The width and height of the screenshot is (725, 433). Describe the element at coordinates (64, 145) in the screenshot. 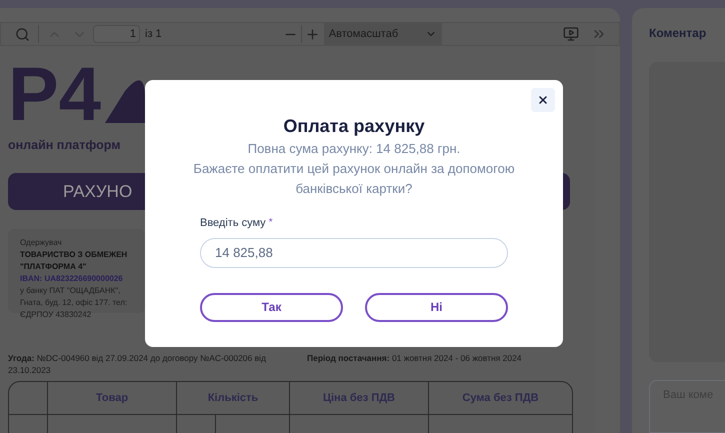

I see `logo-tagline: онлайн платформ` at that location.